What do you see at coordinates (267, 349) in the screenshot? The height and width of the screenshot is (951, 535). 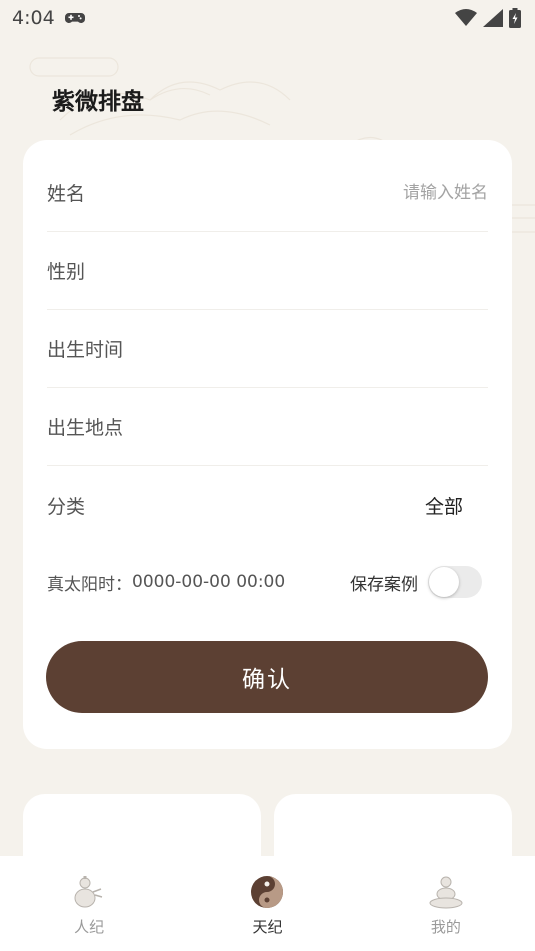 I see `birth-time-row: 出生时间` at bounding box center [267, 349].